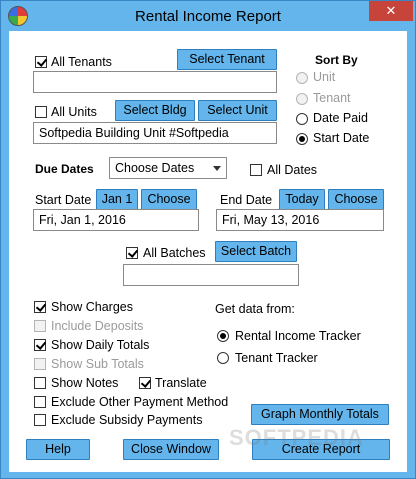 This screenshot has width=416, height=479. What do you see at coordinates (217, 168) in the screenshot?
I see `chevron-down-icon` at bounding box center [217, 168].